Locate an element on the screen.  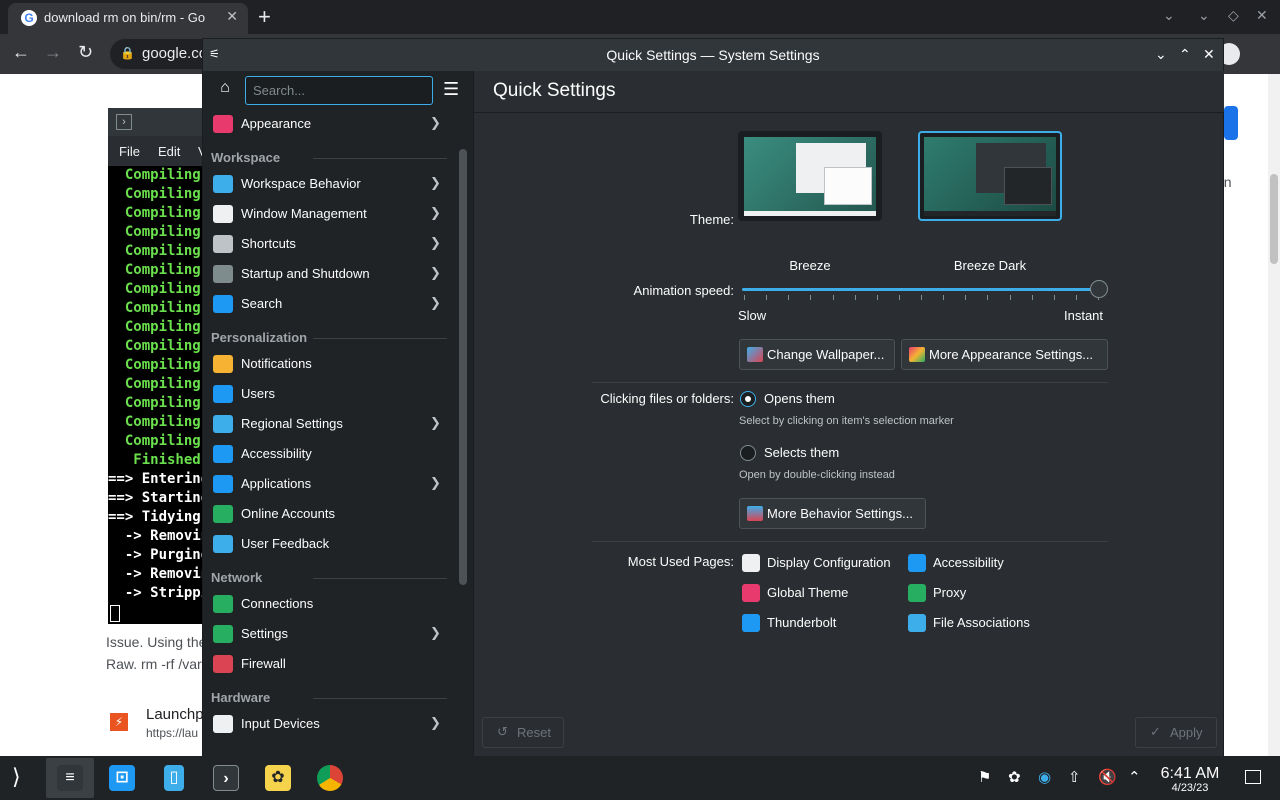
theme-breeze-card is located at coordinates (810, 176).